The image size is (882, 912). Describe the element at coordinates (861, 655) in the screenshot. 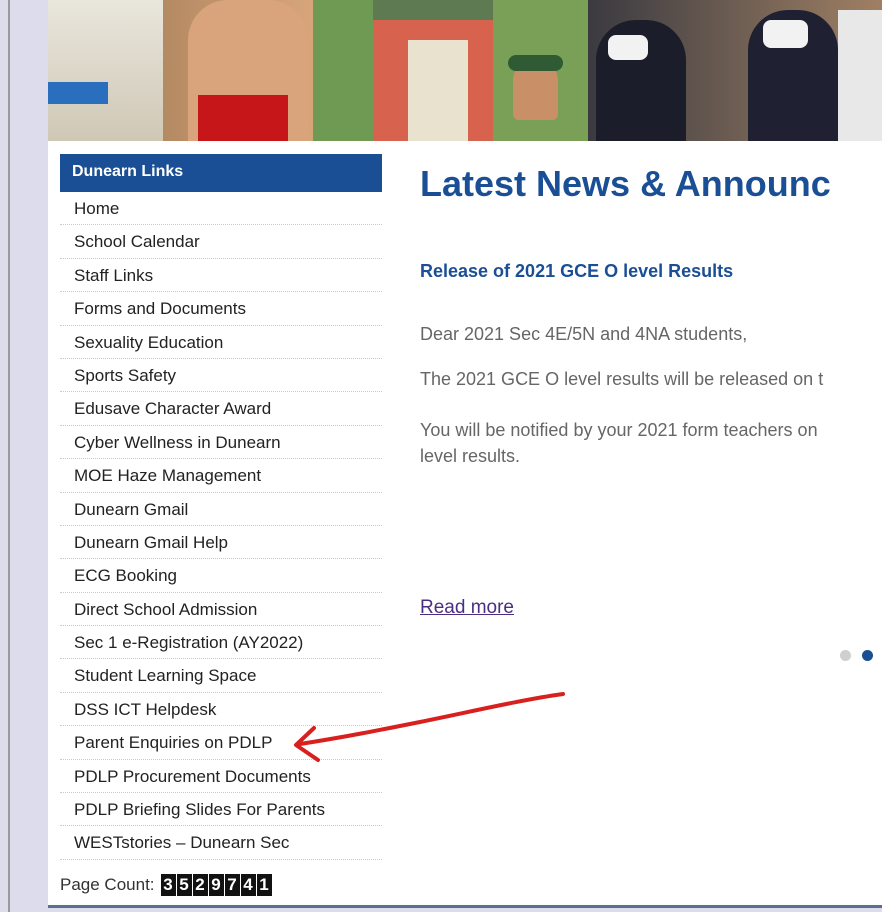

I see `carousel-dots` at that location.